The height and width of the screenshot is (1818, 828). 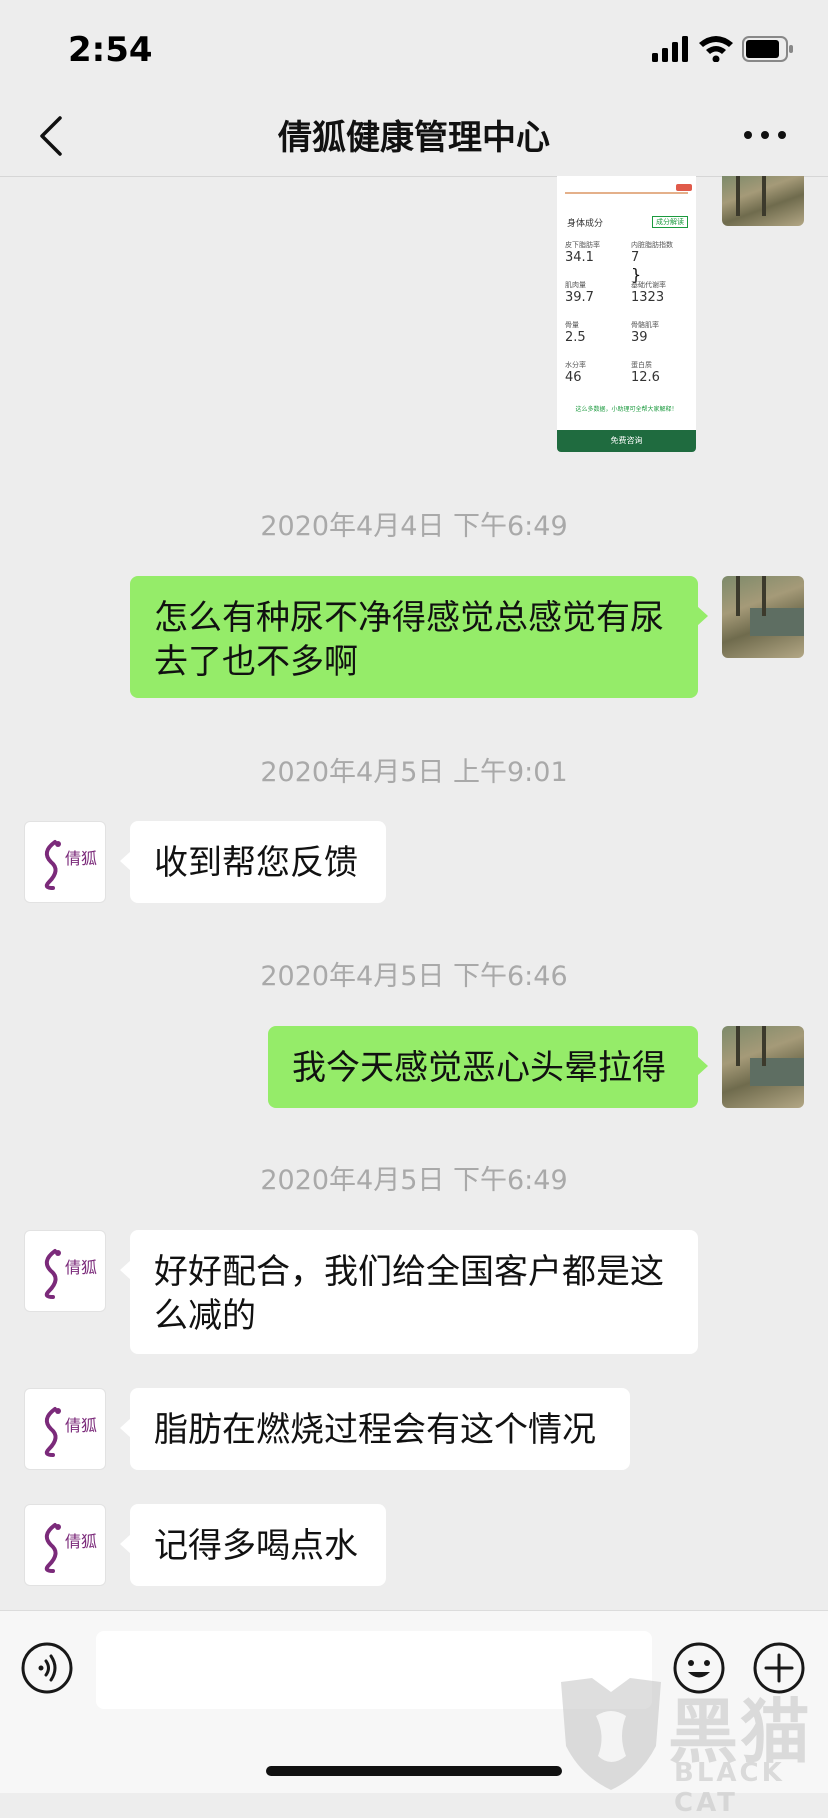 I want to click on contact-message-bubble: 脂肪在燃烧过程会有这个情况, so click(x=375, y=1429).